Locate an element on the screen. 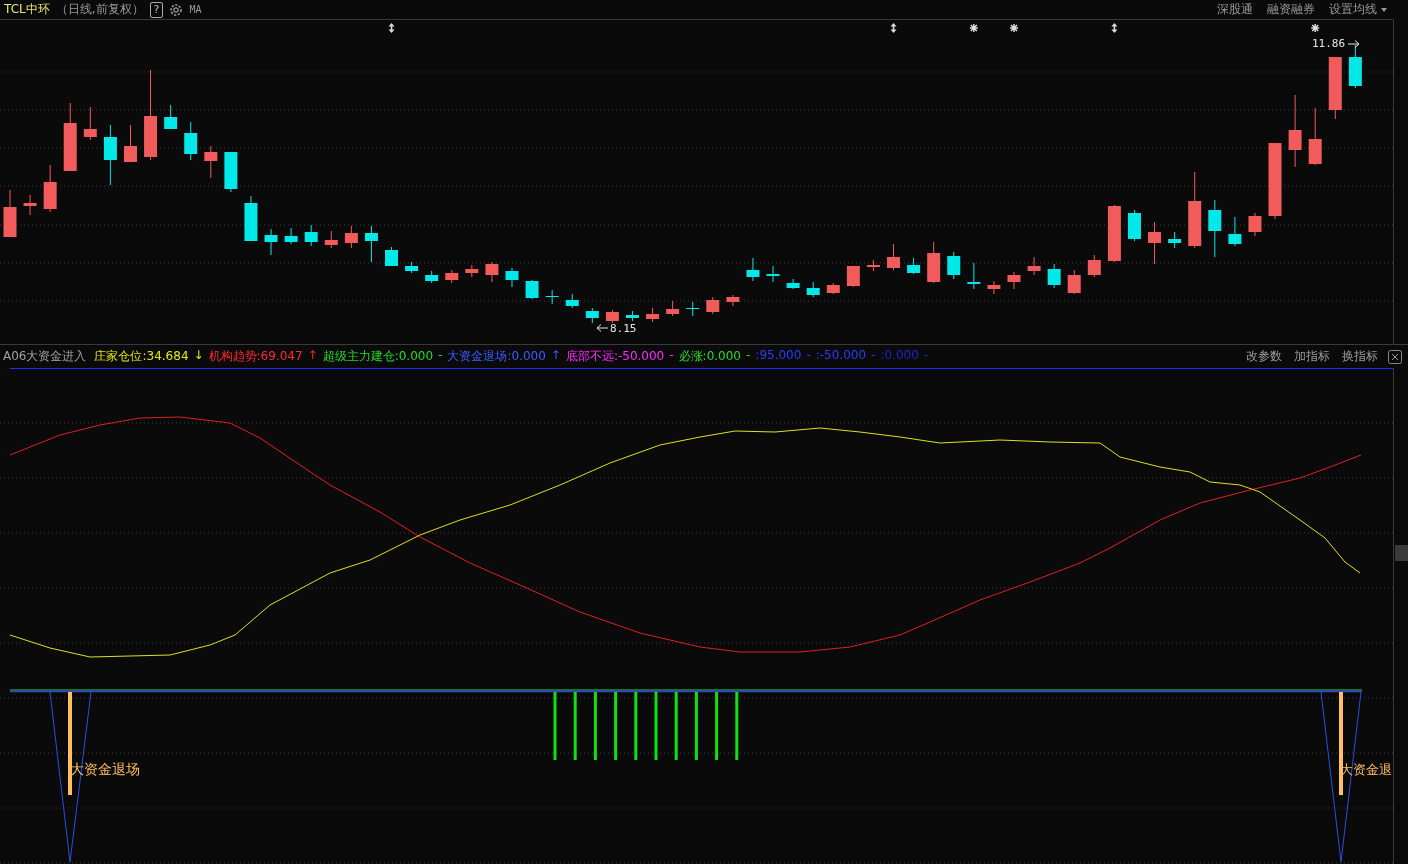  scrollbar-thumb is located at coordinates (1401, 553).